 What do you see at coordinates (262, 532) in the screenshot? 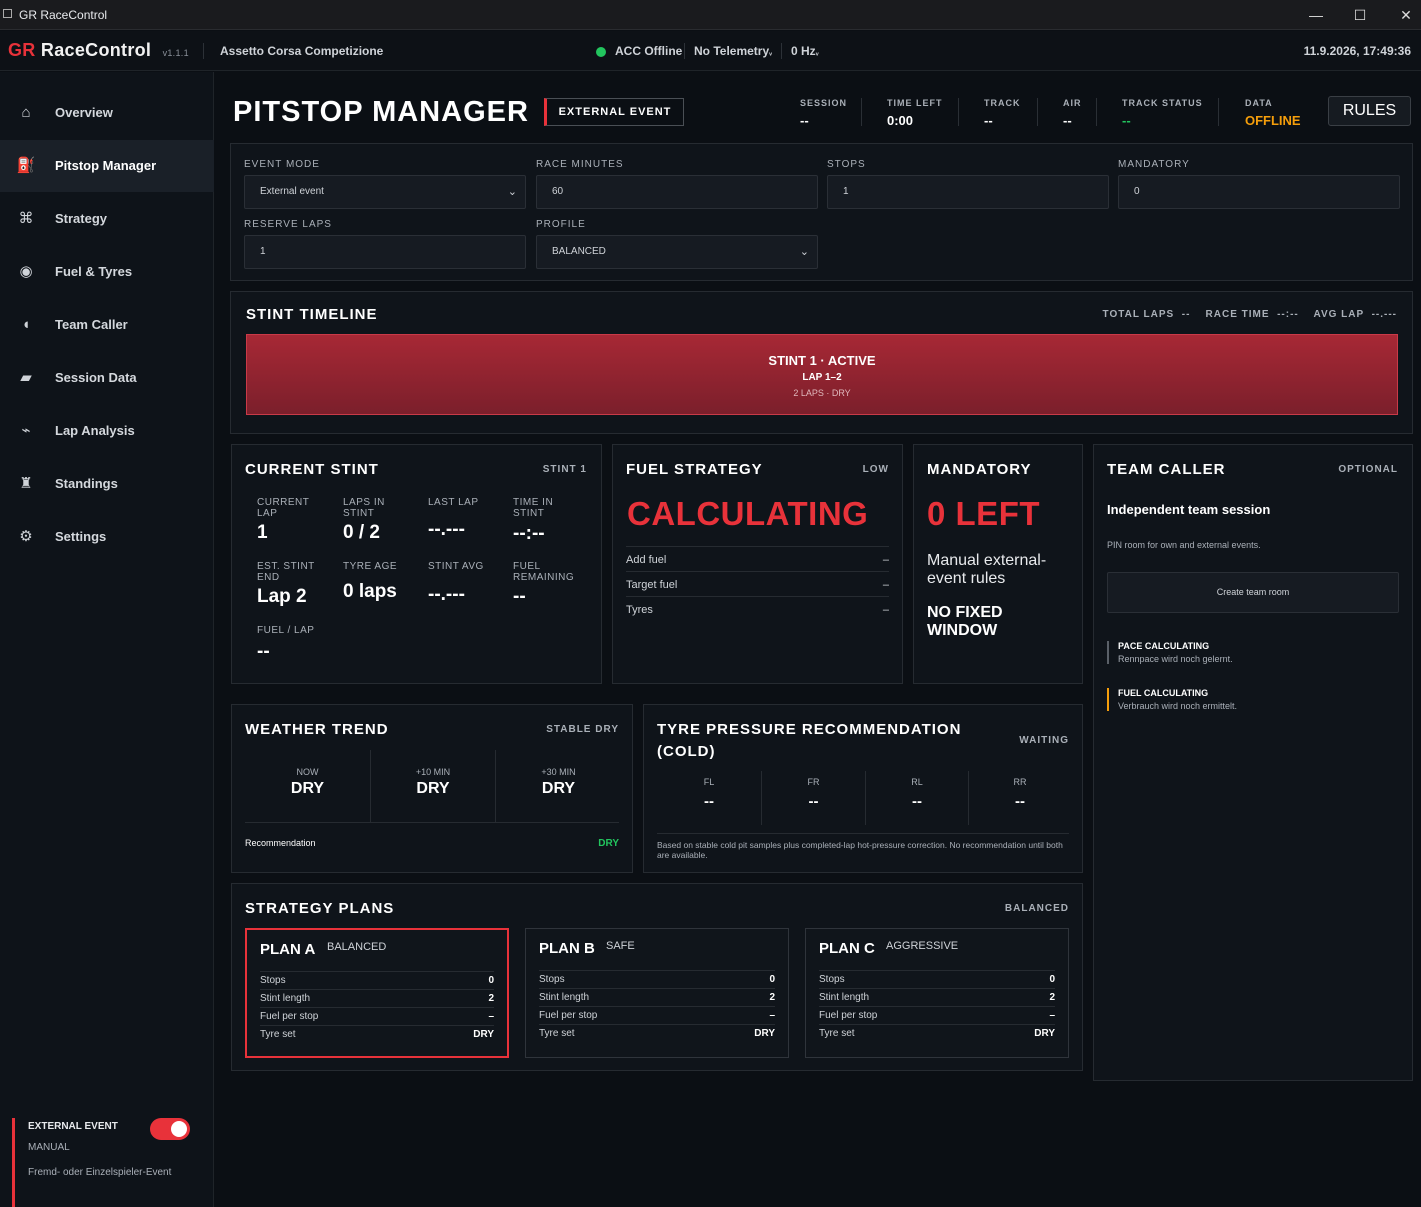
I see `current-lap-value: 1` at bounding box center [262, 532].